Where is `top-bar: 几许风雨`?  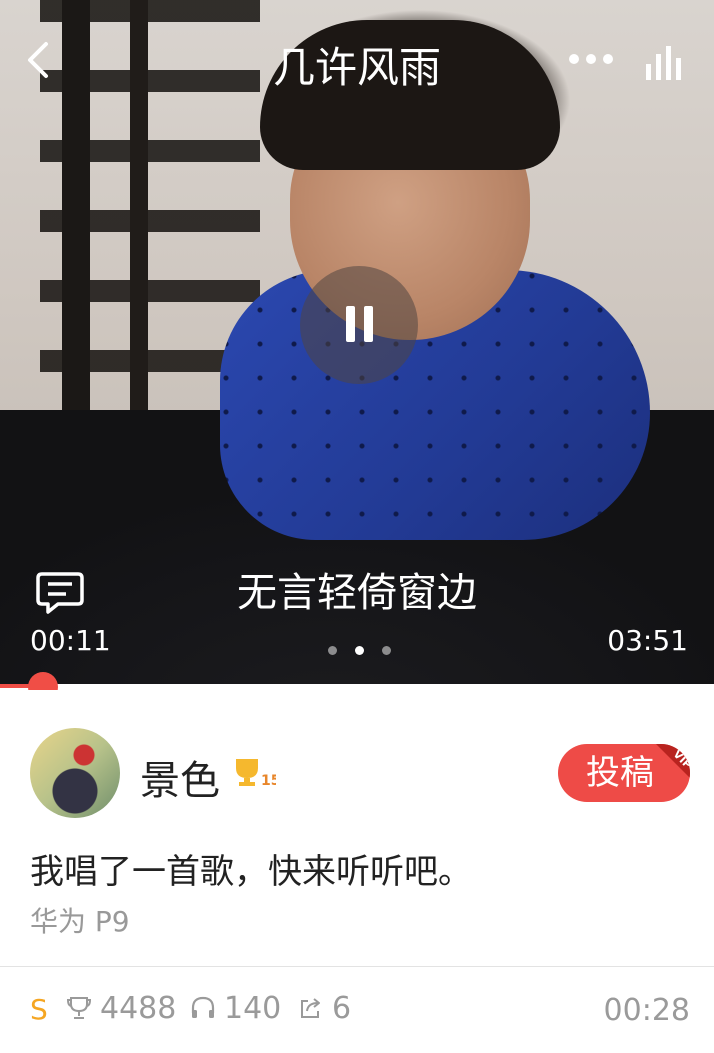 top-bar: 几许风雨 is located at coordinates (357, 60).